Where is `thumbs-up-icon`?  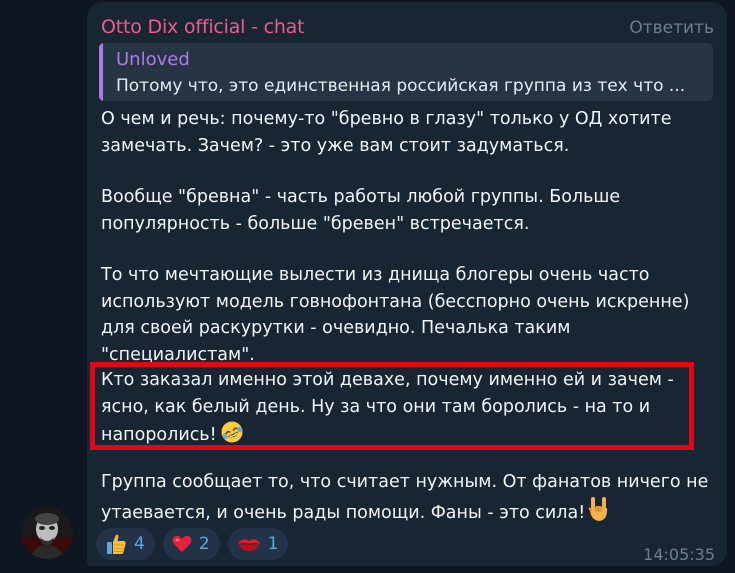
thumbs-up-icon is located at coordinates (116, 544).